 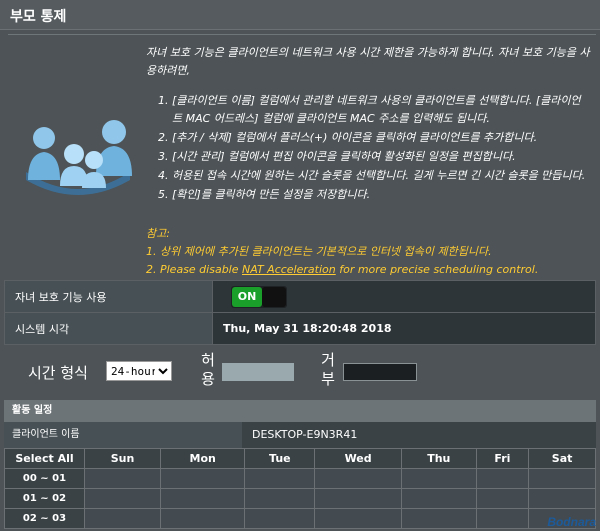 I want to click on family-icon, so click(x=79, y=157).